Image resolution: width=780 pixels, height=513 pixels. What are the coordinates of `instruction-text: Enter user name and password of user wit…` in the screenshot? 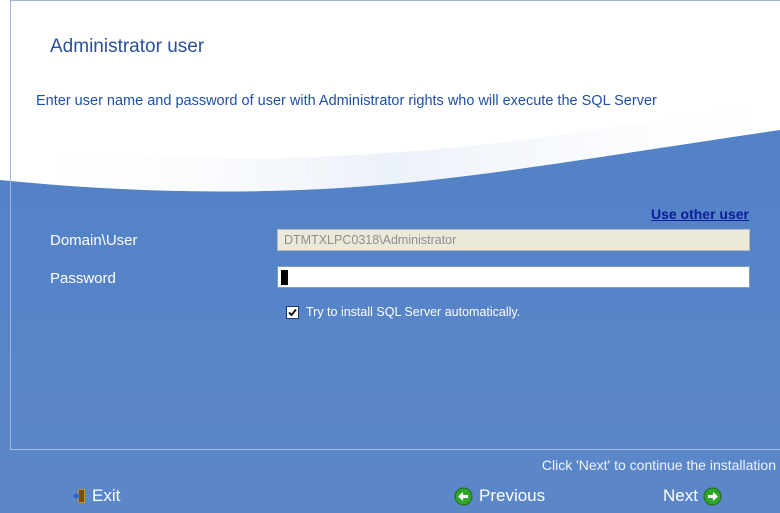 It's located at (346, 101).